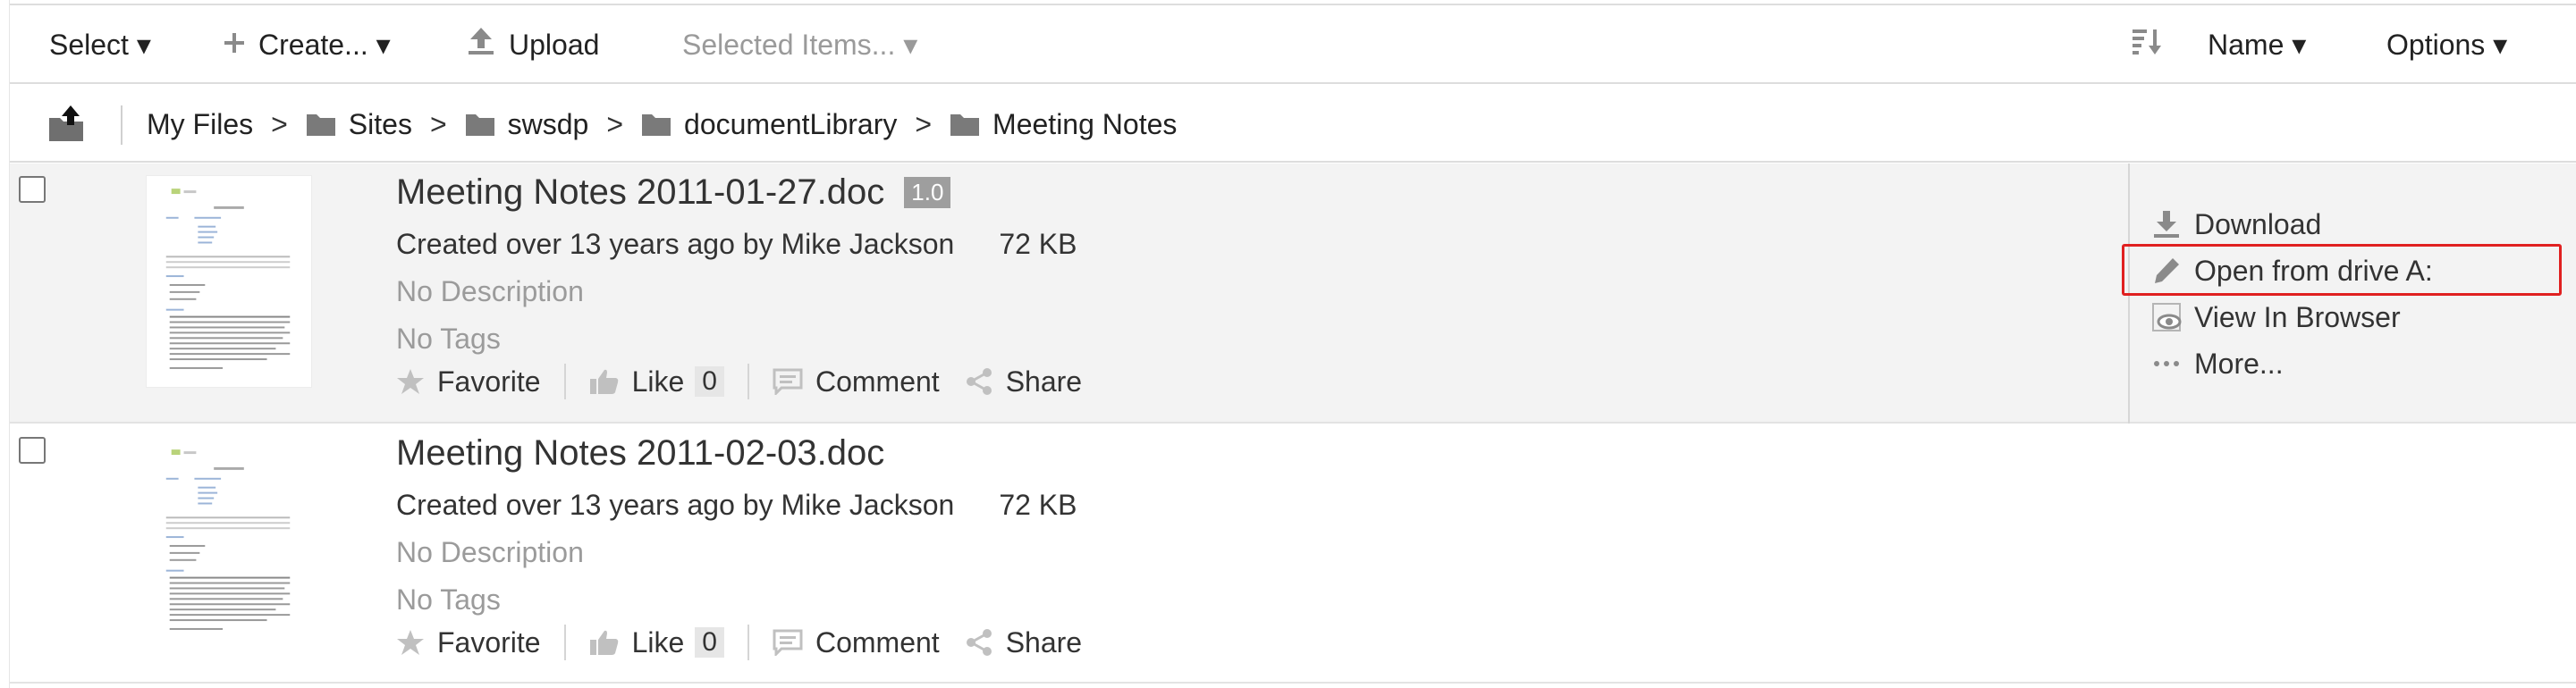 The height and width of the screenshot is (688, 2576). I want to click on file-size: 72 KB, so click(1038, 244).